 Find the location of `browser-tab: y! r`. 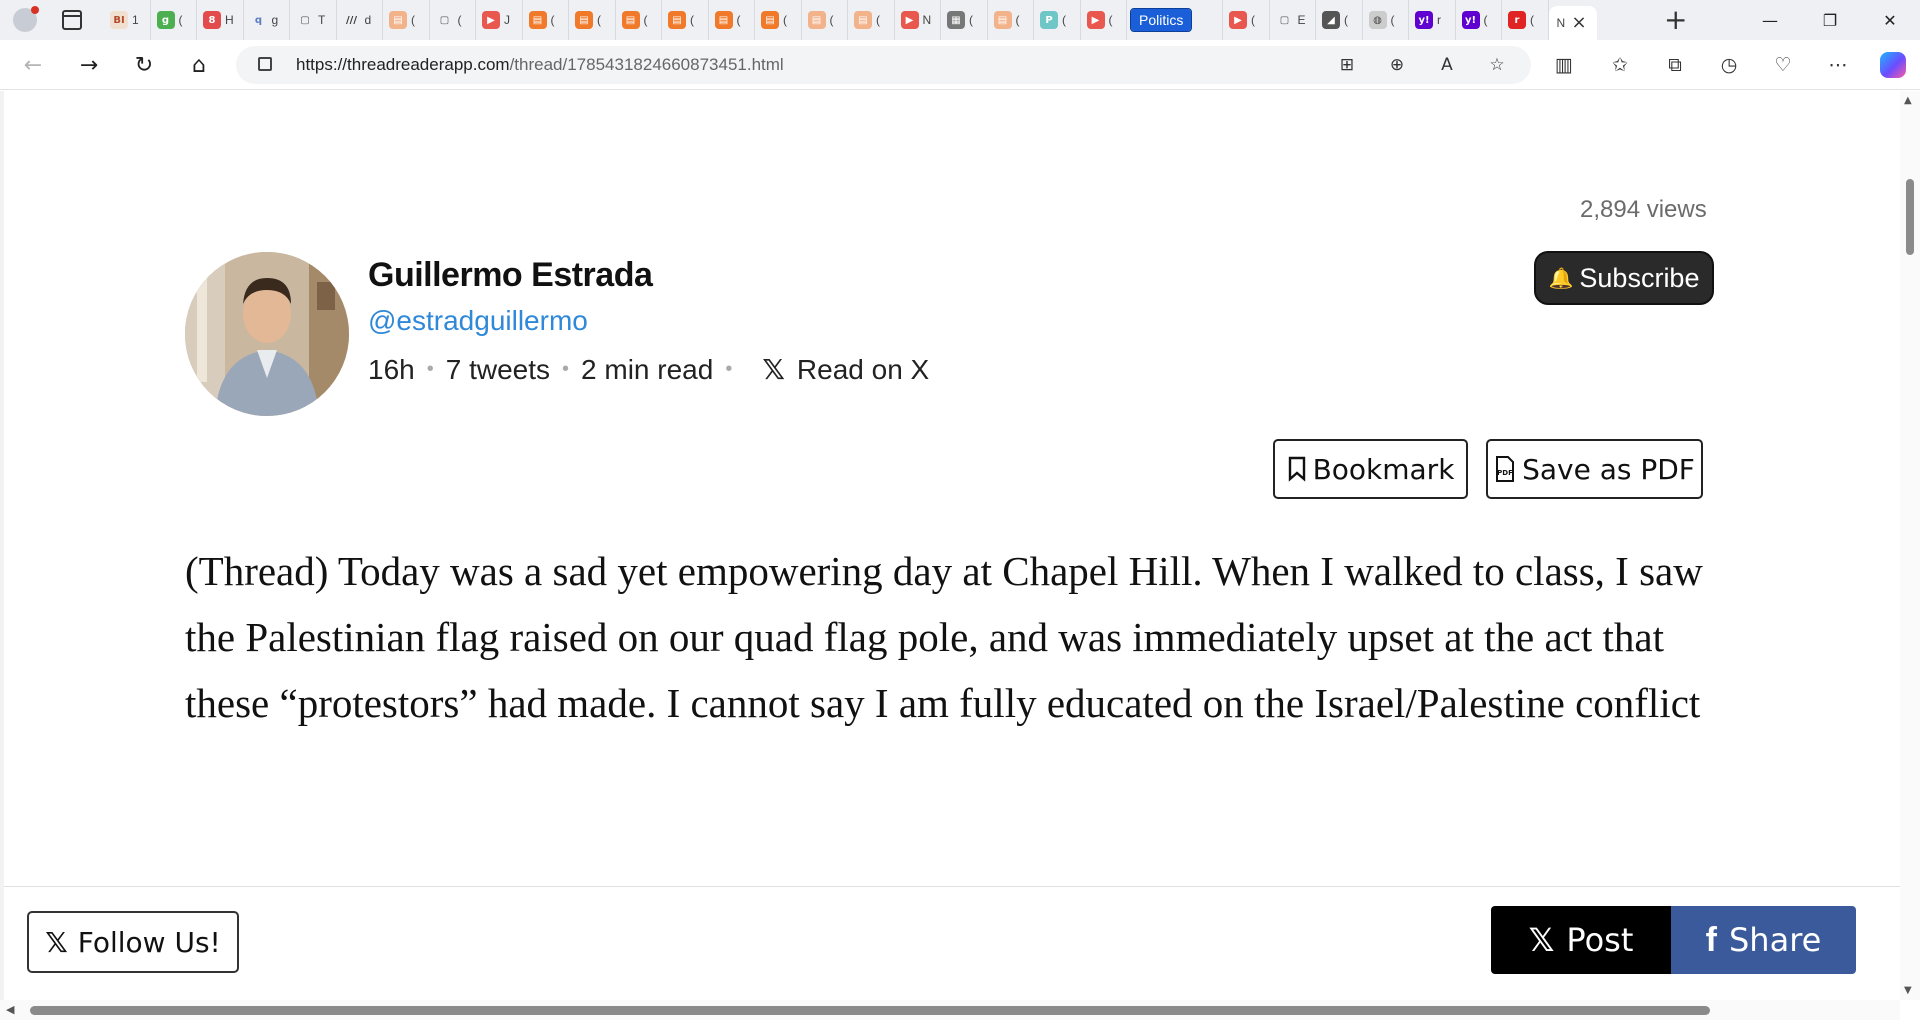

browser-tab: y! r is located at coordinates (1432, 20).